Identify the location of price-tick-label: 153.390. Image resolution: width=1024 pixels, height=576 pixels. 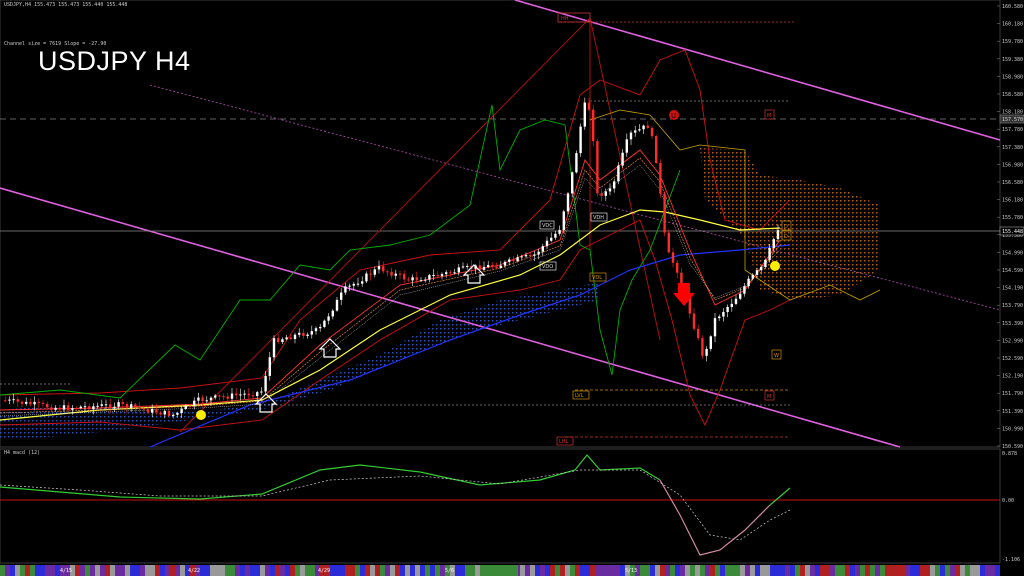
(1012, 324).